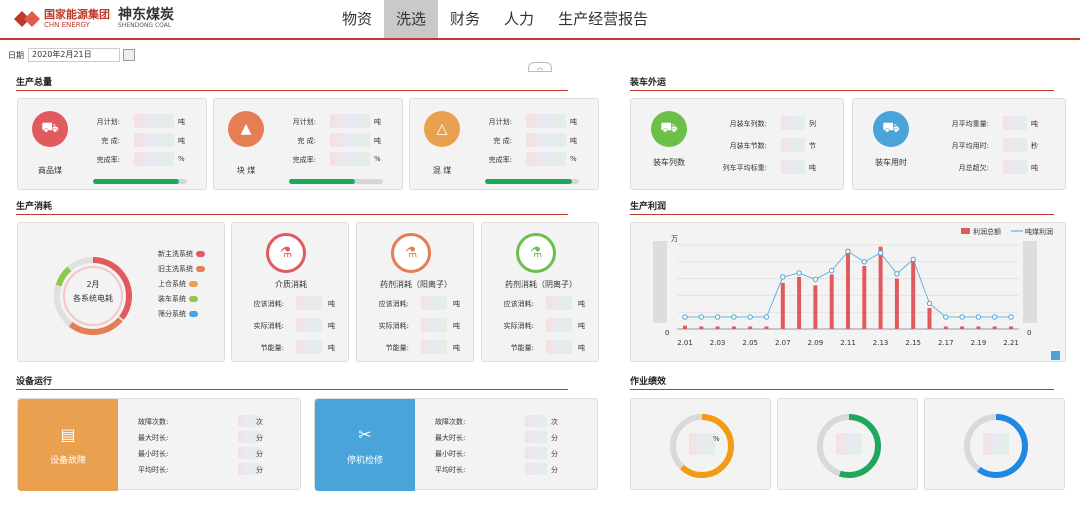 This screenshot has height=508, width=1080. Describe the element at coordinates (68, 434) in the screenshot. I see `server-icon: ▤` at that location.